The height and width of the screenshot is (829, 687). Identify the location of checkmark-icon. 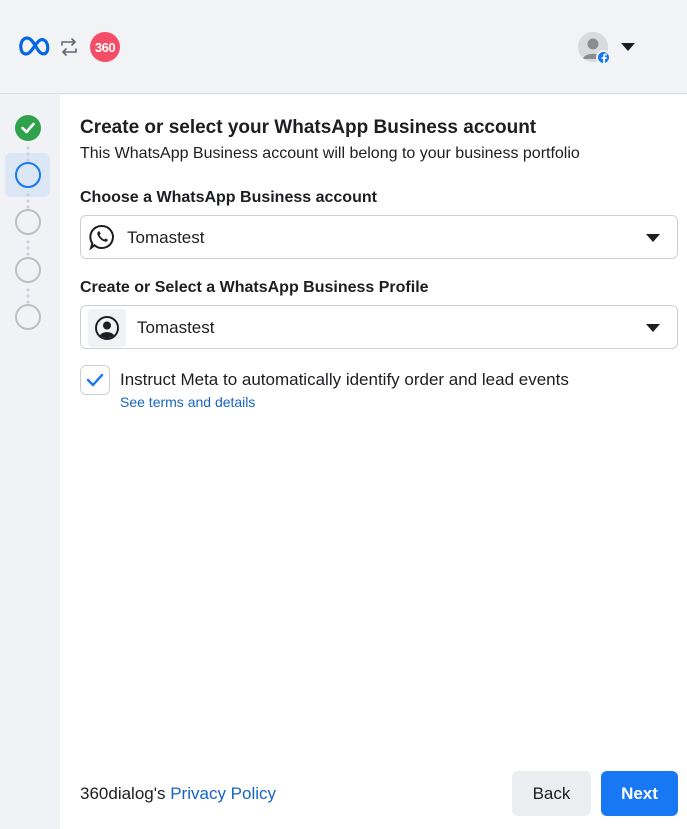
(95, 380).